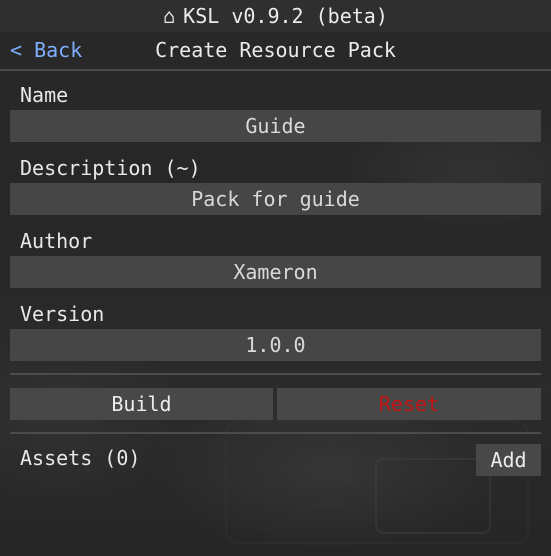  What do you see at coordinates (275, 126) in the screenshot?
I see `name-field: Guide` at bounding box center [275, 126].